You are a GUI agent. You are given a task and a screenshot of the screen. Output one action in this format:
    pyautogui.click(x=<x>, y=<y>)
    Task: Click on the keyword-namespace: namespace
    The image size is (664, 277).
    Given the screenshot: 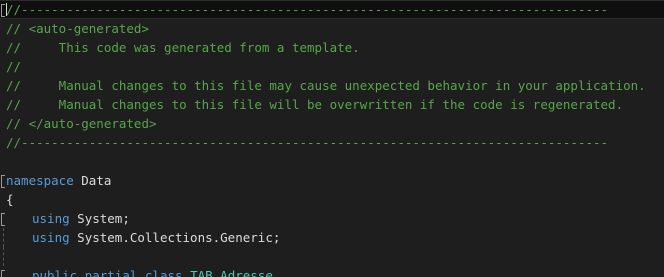 What is the action you would take?
    pyautogui.click(x=40, y=180)
    